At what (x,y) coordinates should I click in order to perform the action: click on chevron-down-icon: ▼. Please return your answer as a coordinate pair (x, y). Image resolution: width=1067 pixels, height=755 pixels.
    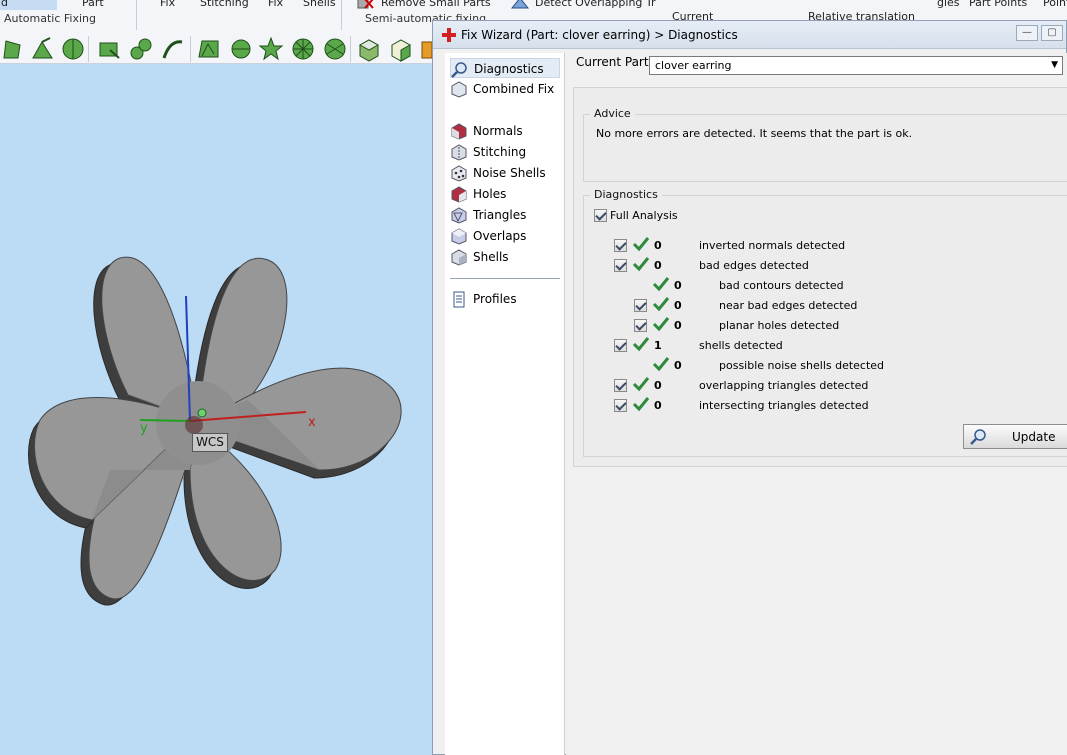
    Looking at the image, I should click on (1054, 65).